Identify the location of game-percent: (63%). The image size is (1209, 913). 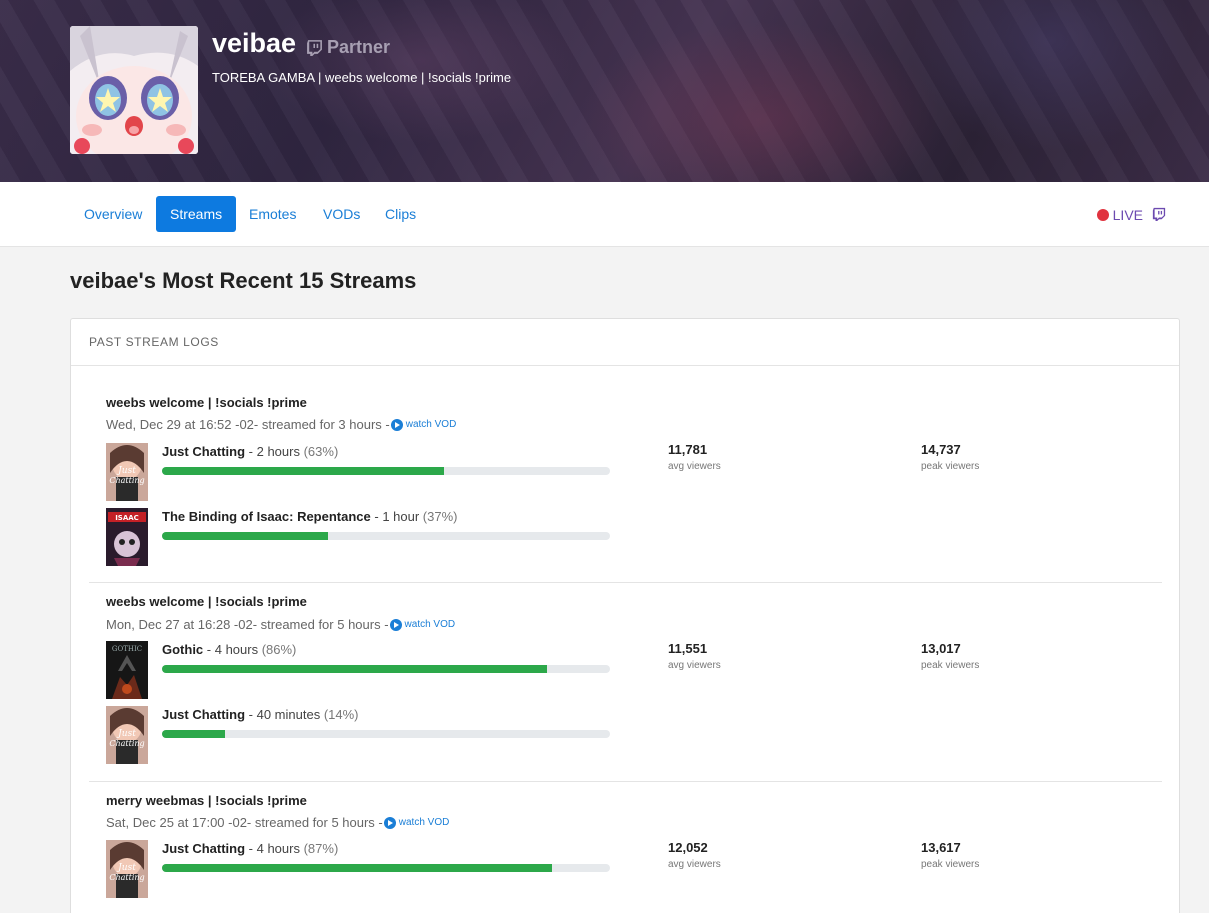
(321, 451).